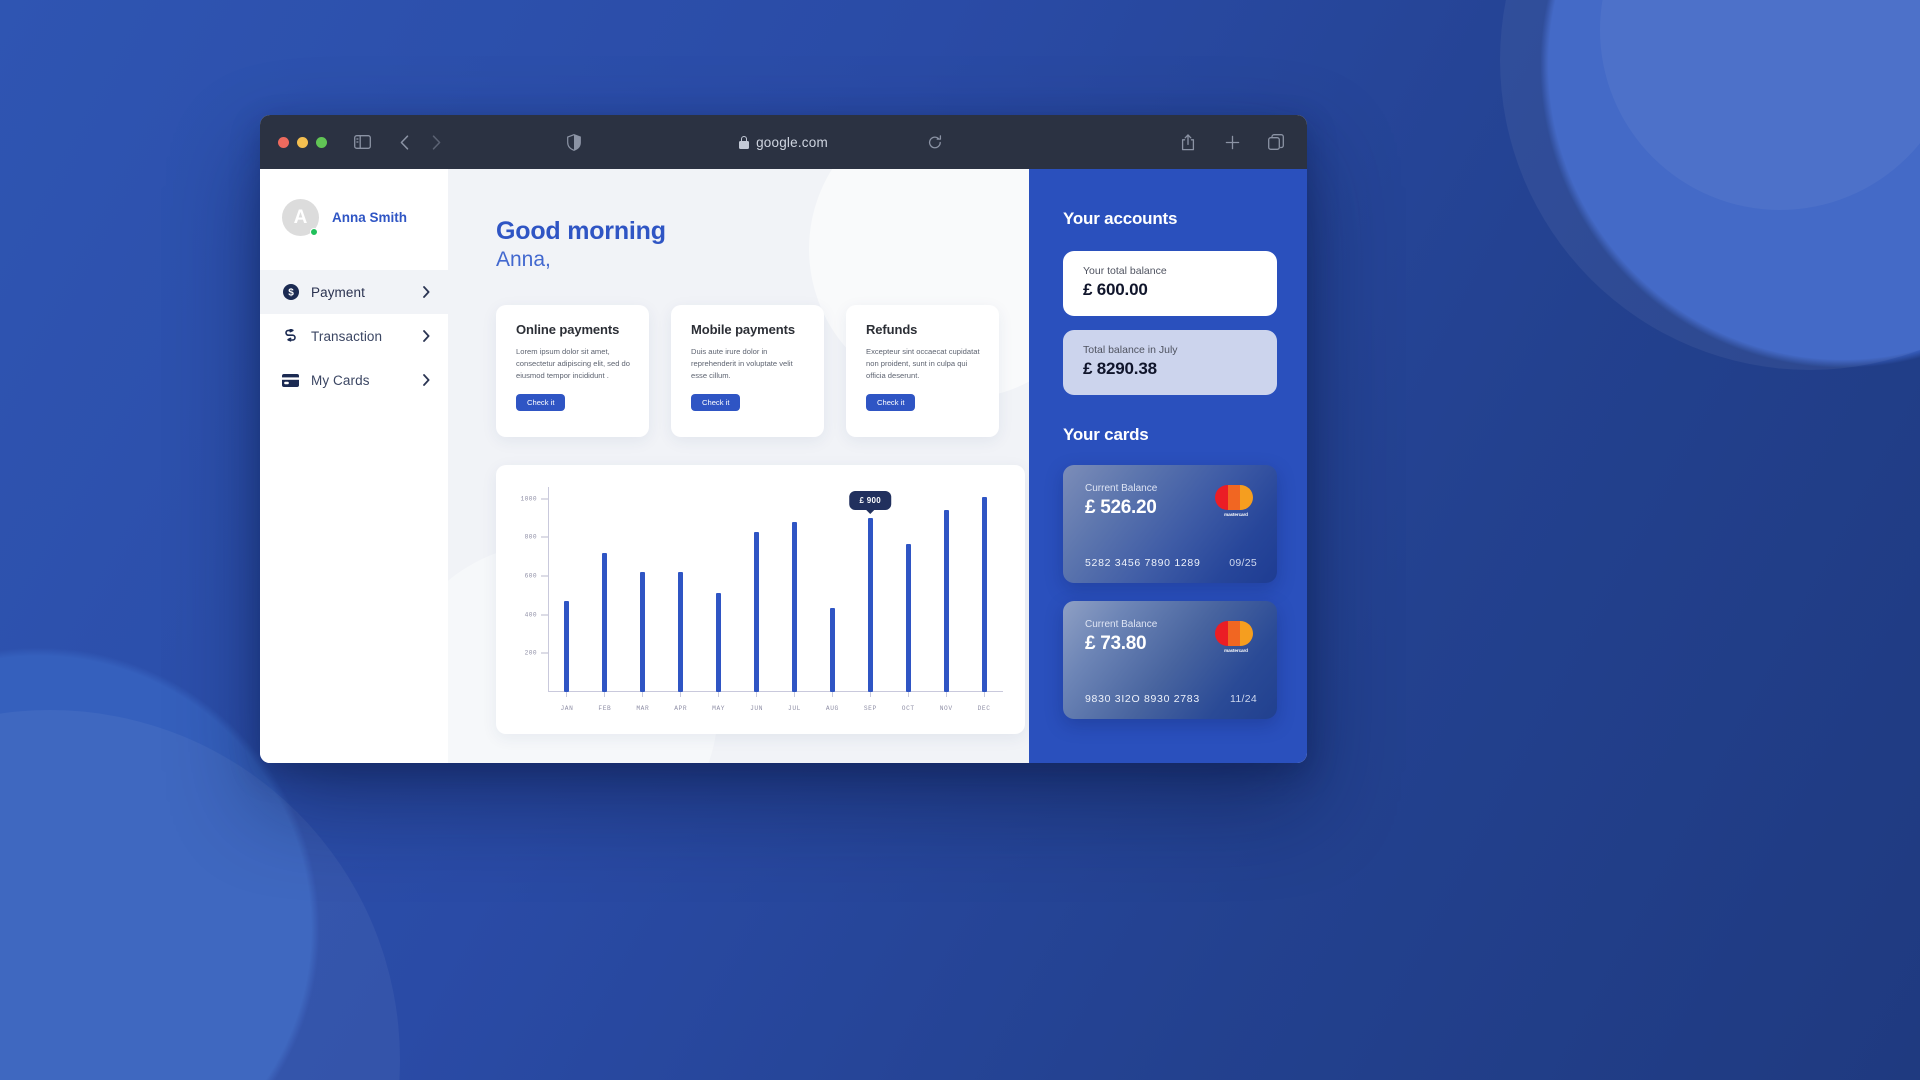  I want to click on chart-bars: JAN FEB MAR APR MAY JUN JUL AUG SEP OCT NOV DEC, so click(775, 599).